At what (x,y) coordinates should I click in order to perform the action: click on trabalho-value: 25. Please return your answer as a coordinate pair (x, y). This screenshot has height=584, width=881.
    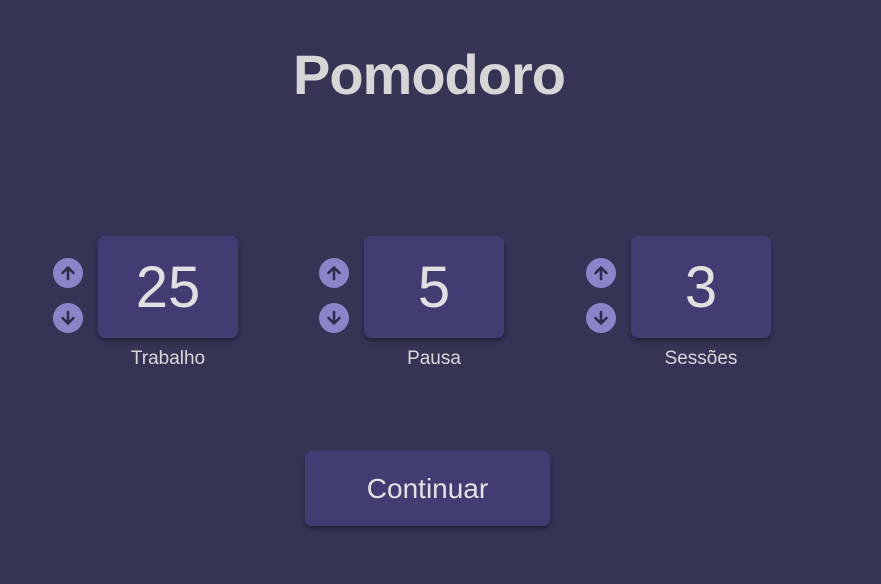
    Looking at the image, I should click on (168, 287).